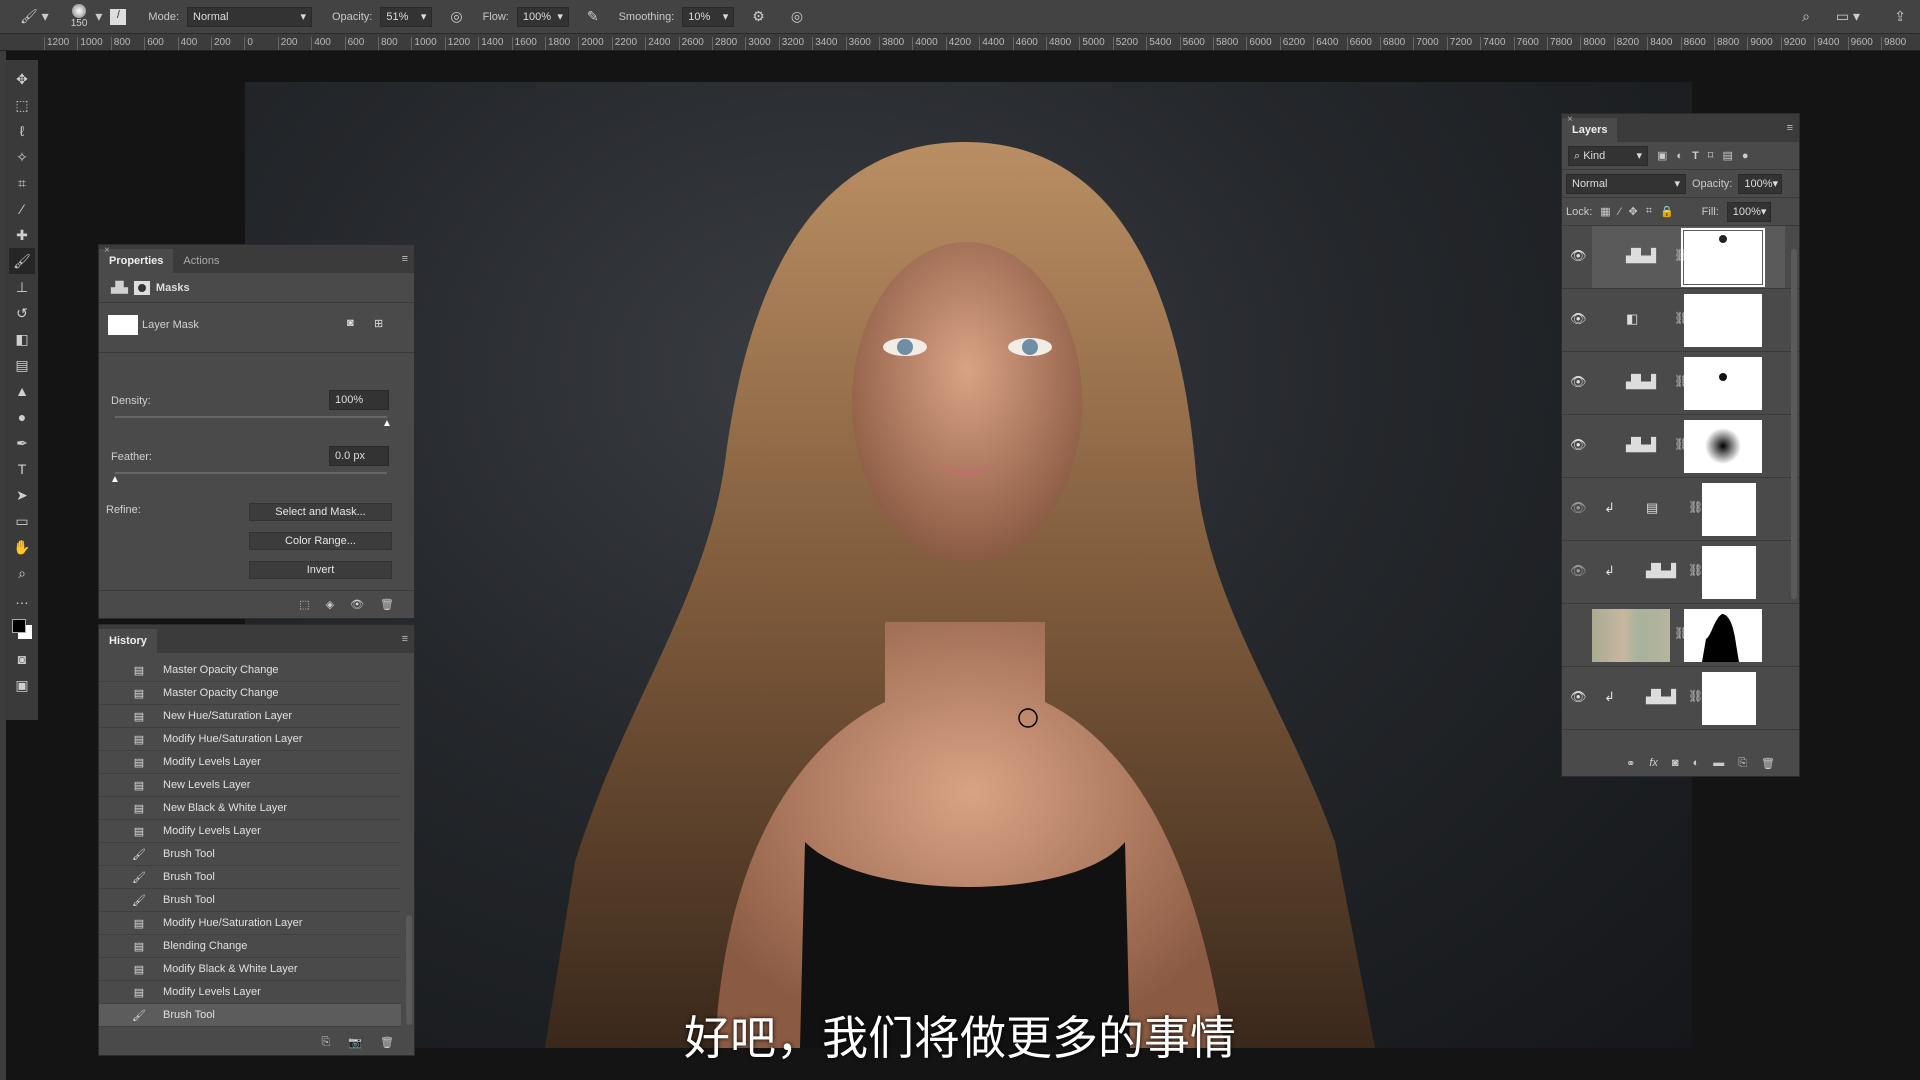 Image resolution: width=1920 pixels, height=1080 pixels. What do you see at coordinates (1679, 156) in the screenshot?
I see `filter-adjustment-icon: ◐` at bounding box center [1679, 156].